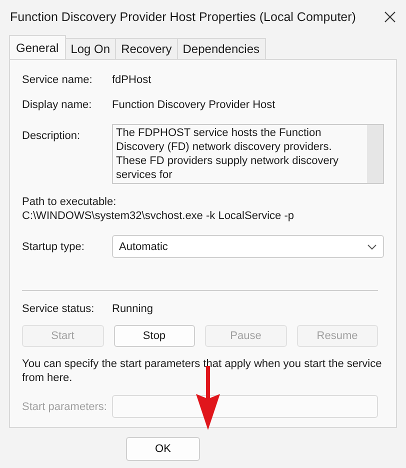 Image resolution: width=406 pixels, height=468 pixels. I want to click on field-label: Display name:, so click(57, 105).